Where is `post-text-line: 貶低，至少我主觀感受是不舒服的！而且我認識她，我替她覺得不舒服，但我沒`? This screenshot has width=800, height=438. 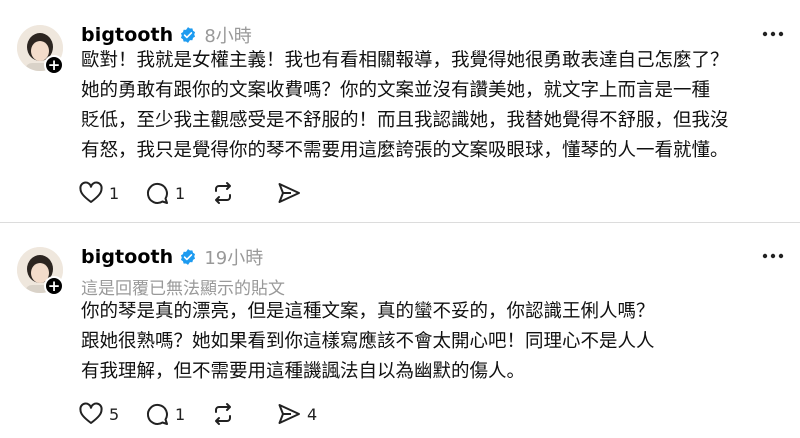
post-text-line: 貶低，至少我主觀感受是不舒服的！而且我認識她，我替她覺得不舒服，但我沒 is located at coordinates (405, 120).